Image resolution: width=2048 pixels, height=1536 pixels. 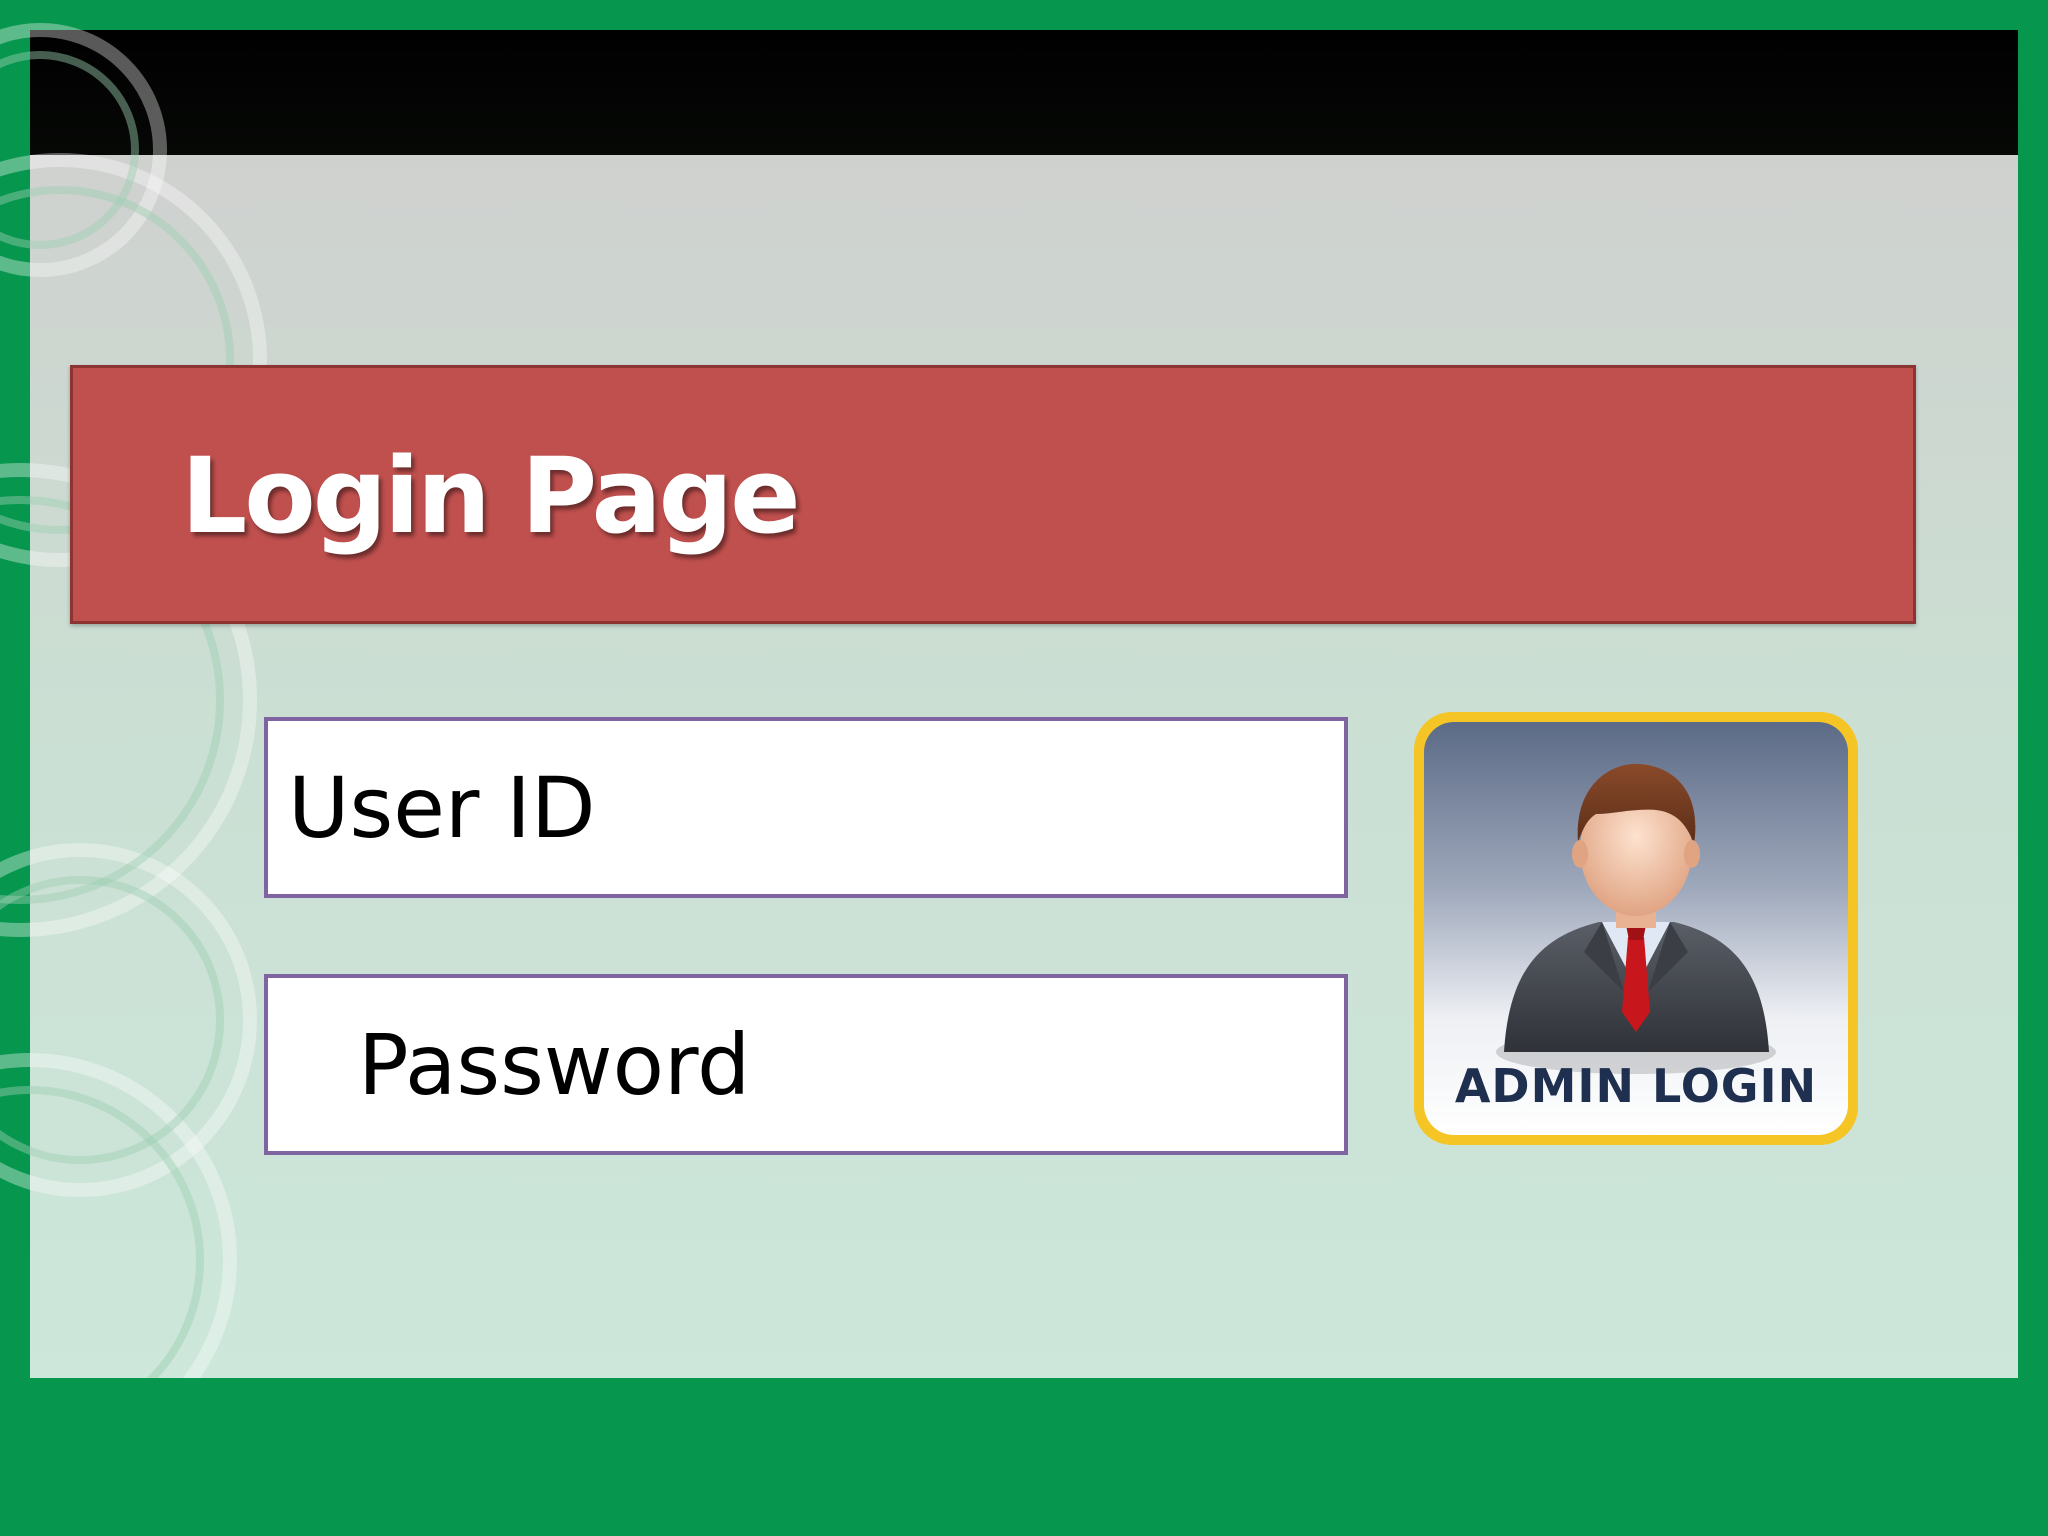 What do you see at coordinates (806, 807) in the screenshot?
I see `user-id-field: User ID` at bounding box center [806, 807].